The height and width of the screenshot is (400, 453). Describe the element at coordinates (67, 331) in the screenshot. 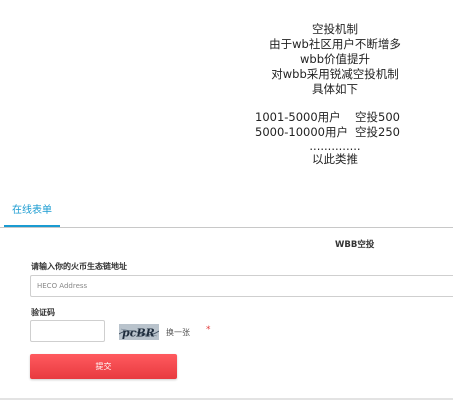

I see `captcha-input` at that location.